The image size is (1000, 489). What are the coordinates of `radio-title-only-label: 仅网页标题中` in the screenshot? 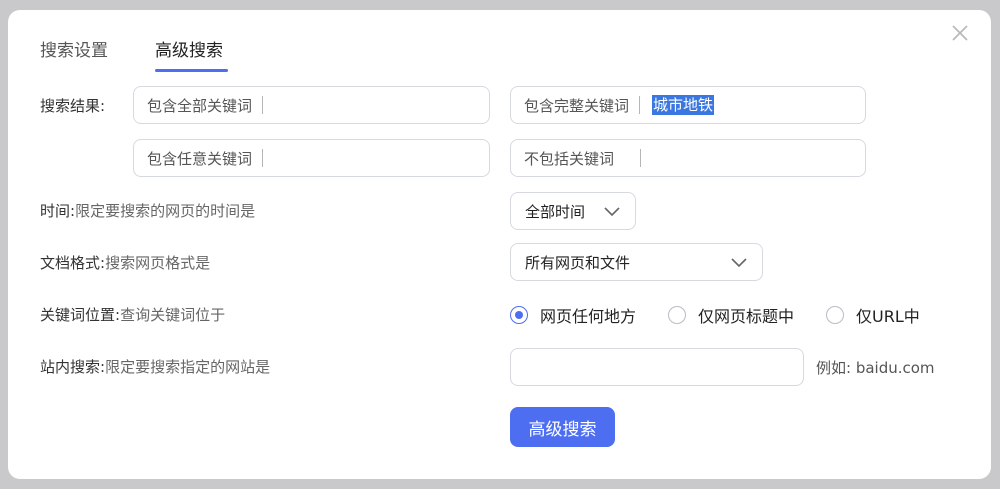 It's located at (746, 316).